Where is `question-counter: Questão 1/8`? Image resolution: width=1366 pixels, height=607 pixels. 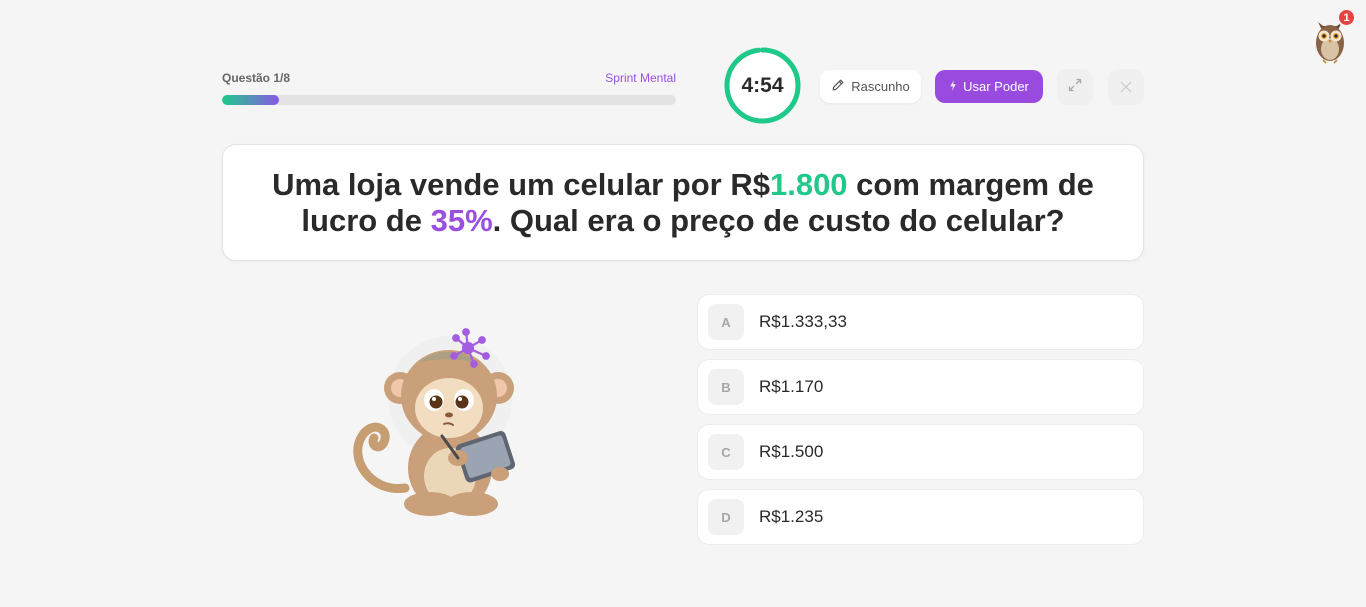
question-counter: Questão 1/8 is located at coordinates (256, 78).